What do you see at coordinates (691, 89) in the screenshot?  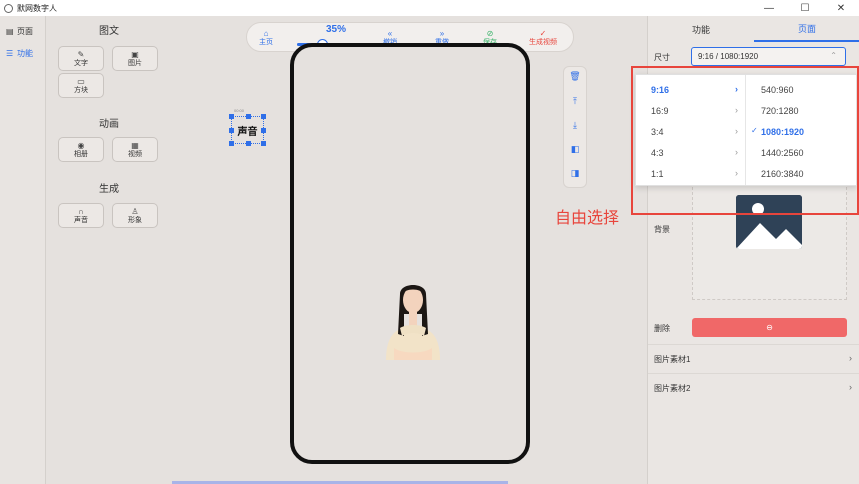 I see `ratio-option: 9:16 ›` at bounding box center [691, 89].